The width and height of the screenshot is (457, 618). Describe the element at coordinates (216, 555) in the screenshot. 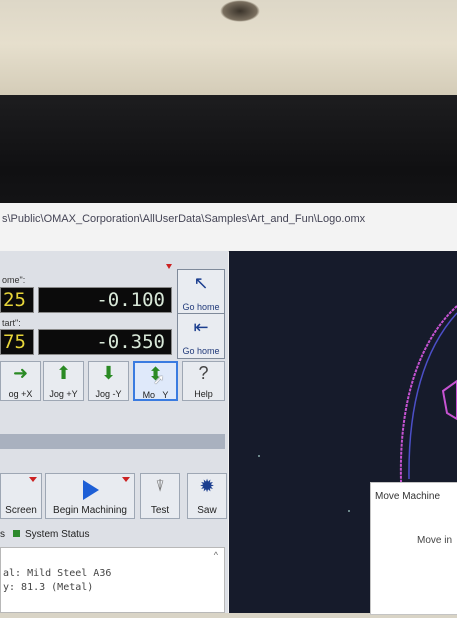

I see `scroll-up-icon: ^` at that location.